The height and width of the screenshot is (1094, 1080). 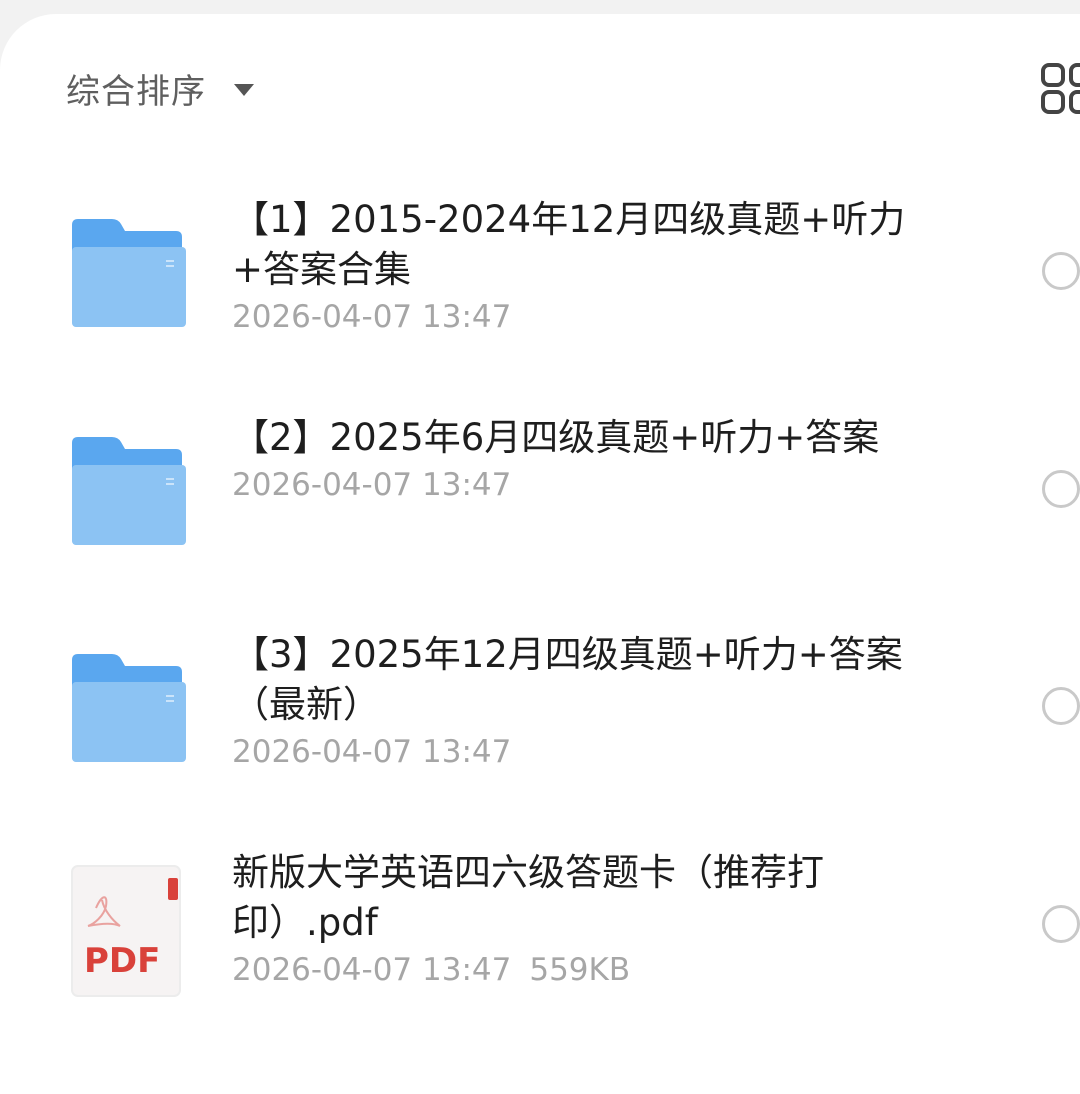 I want to click on grid-view-icon, so click(x=1060, y=88).